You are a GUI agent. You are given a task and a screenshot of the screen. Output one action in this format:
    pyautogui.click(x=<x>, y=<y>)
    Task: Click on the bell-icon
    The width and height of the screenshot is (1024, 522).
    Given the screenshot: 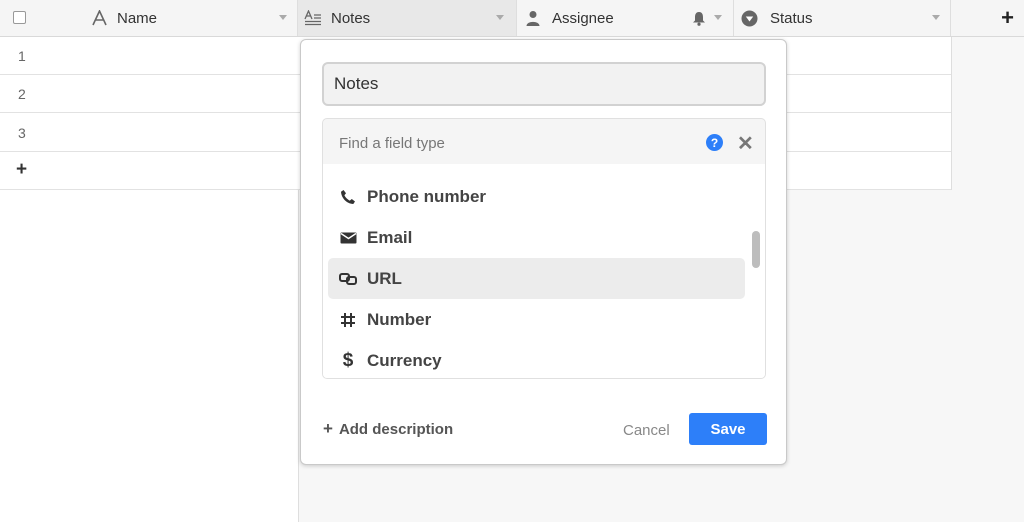 What is the action you would take?
    pyautogui.click(x=699, y=18)
    